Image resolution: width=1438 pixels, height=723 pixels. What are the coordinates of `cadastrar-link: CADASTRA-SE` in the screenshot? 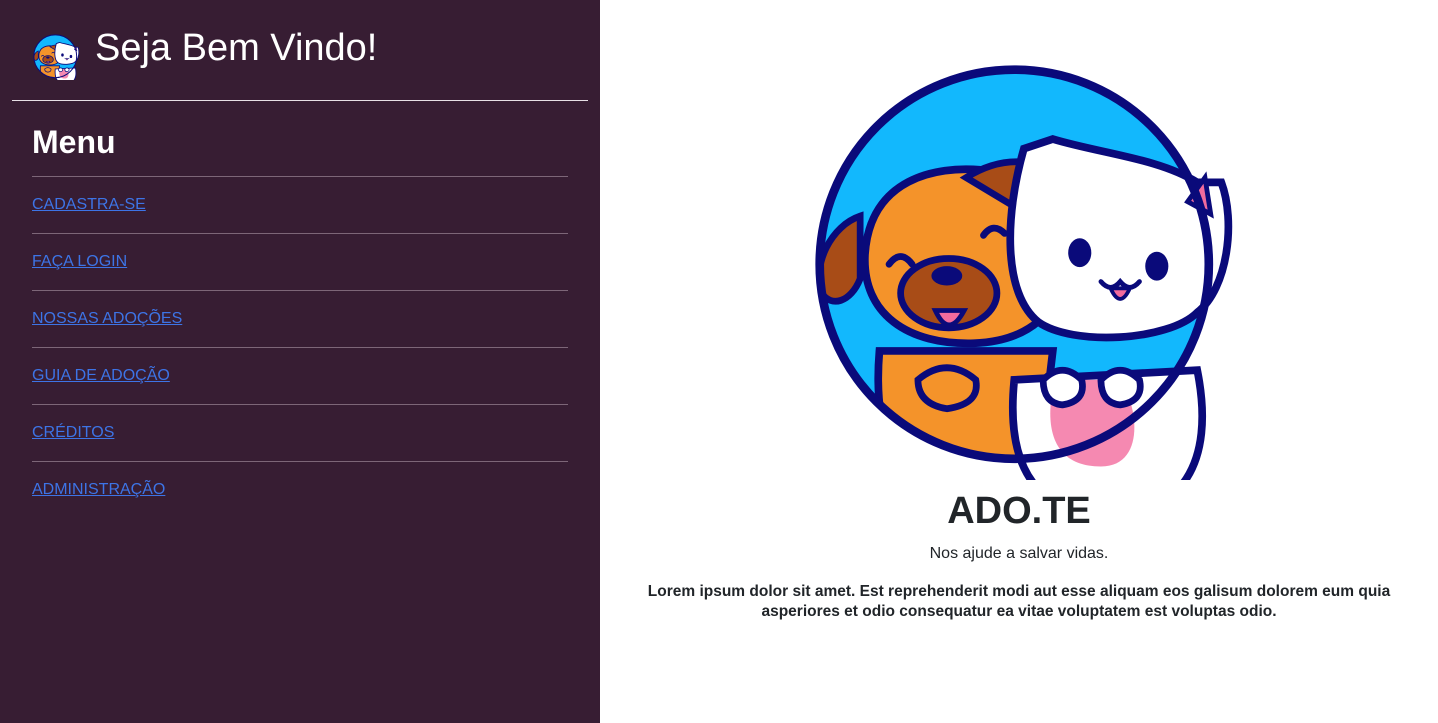 It's located at (89, 205).